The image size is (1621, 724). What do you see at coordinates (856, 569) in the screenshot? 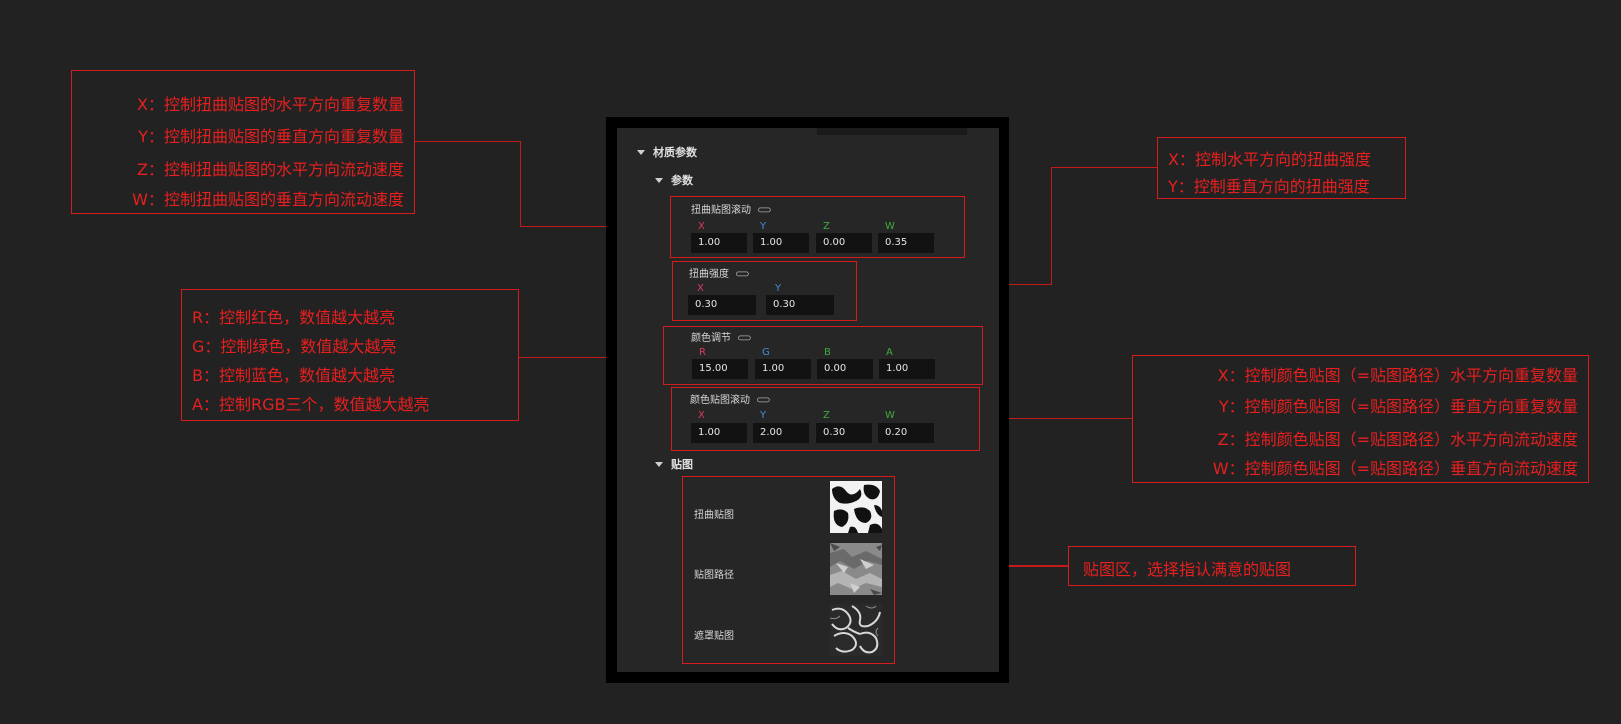
I see `color-texture-thumb` at bounding box center [856, 569].